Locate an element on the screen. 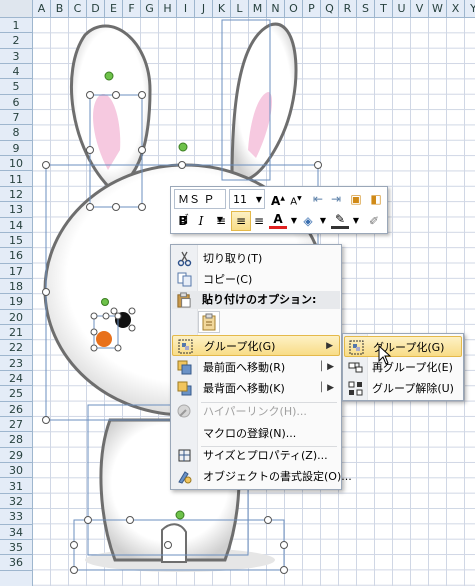  row-header: 32 is located at coordinates (16, 502).